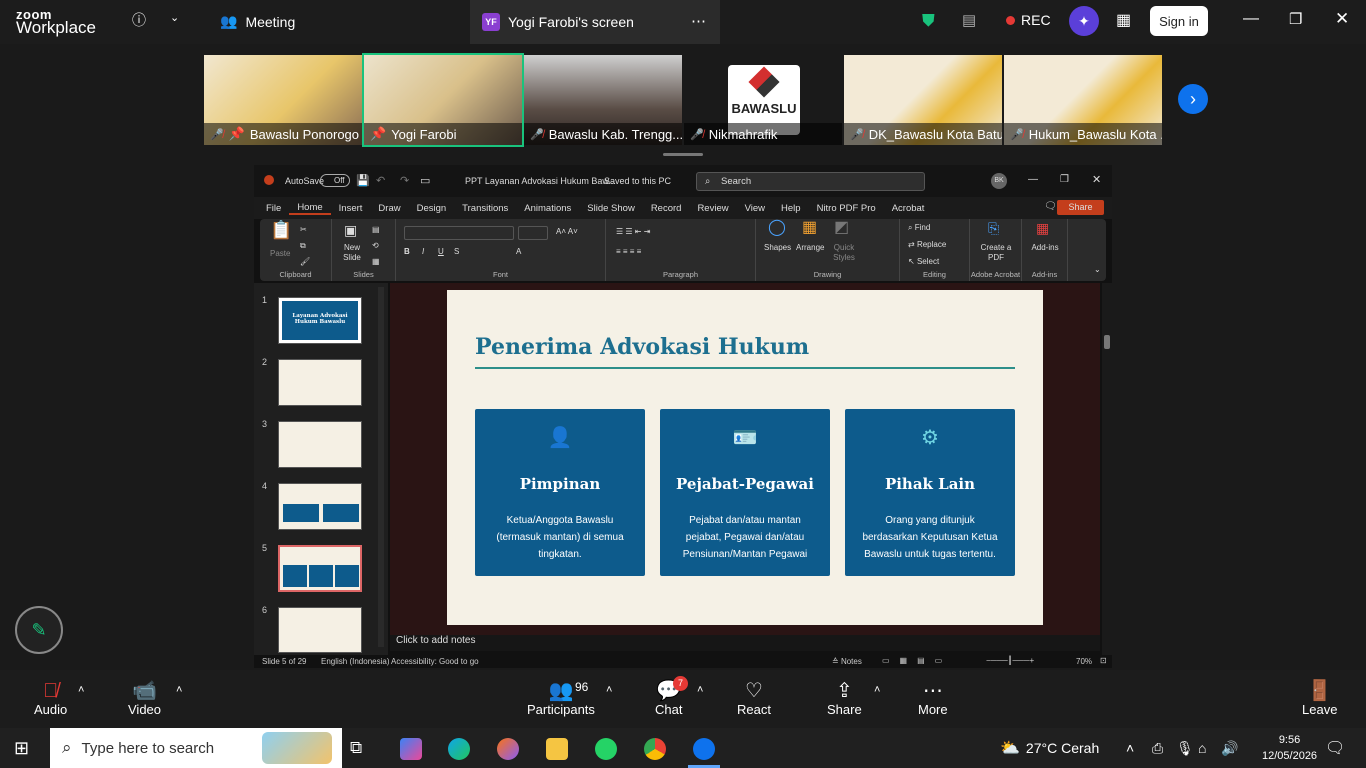 The height and width of the screenshot is (768, 1366). I want to click on slide-scrollbar, so click(1107, 469).